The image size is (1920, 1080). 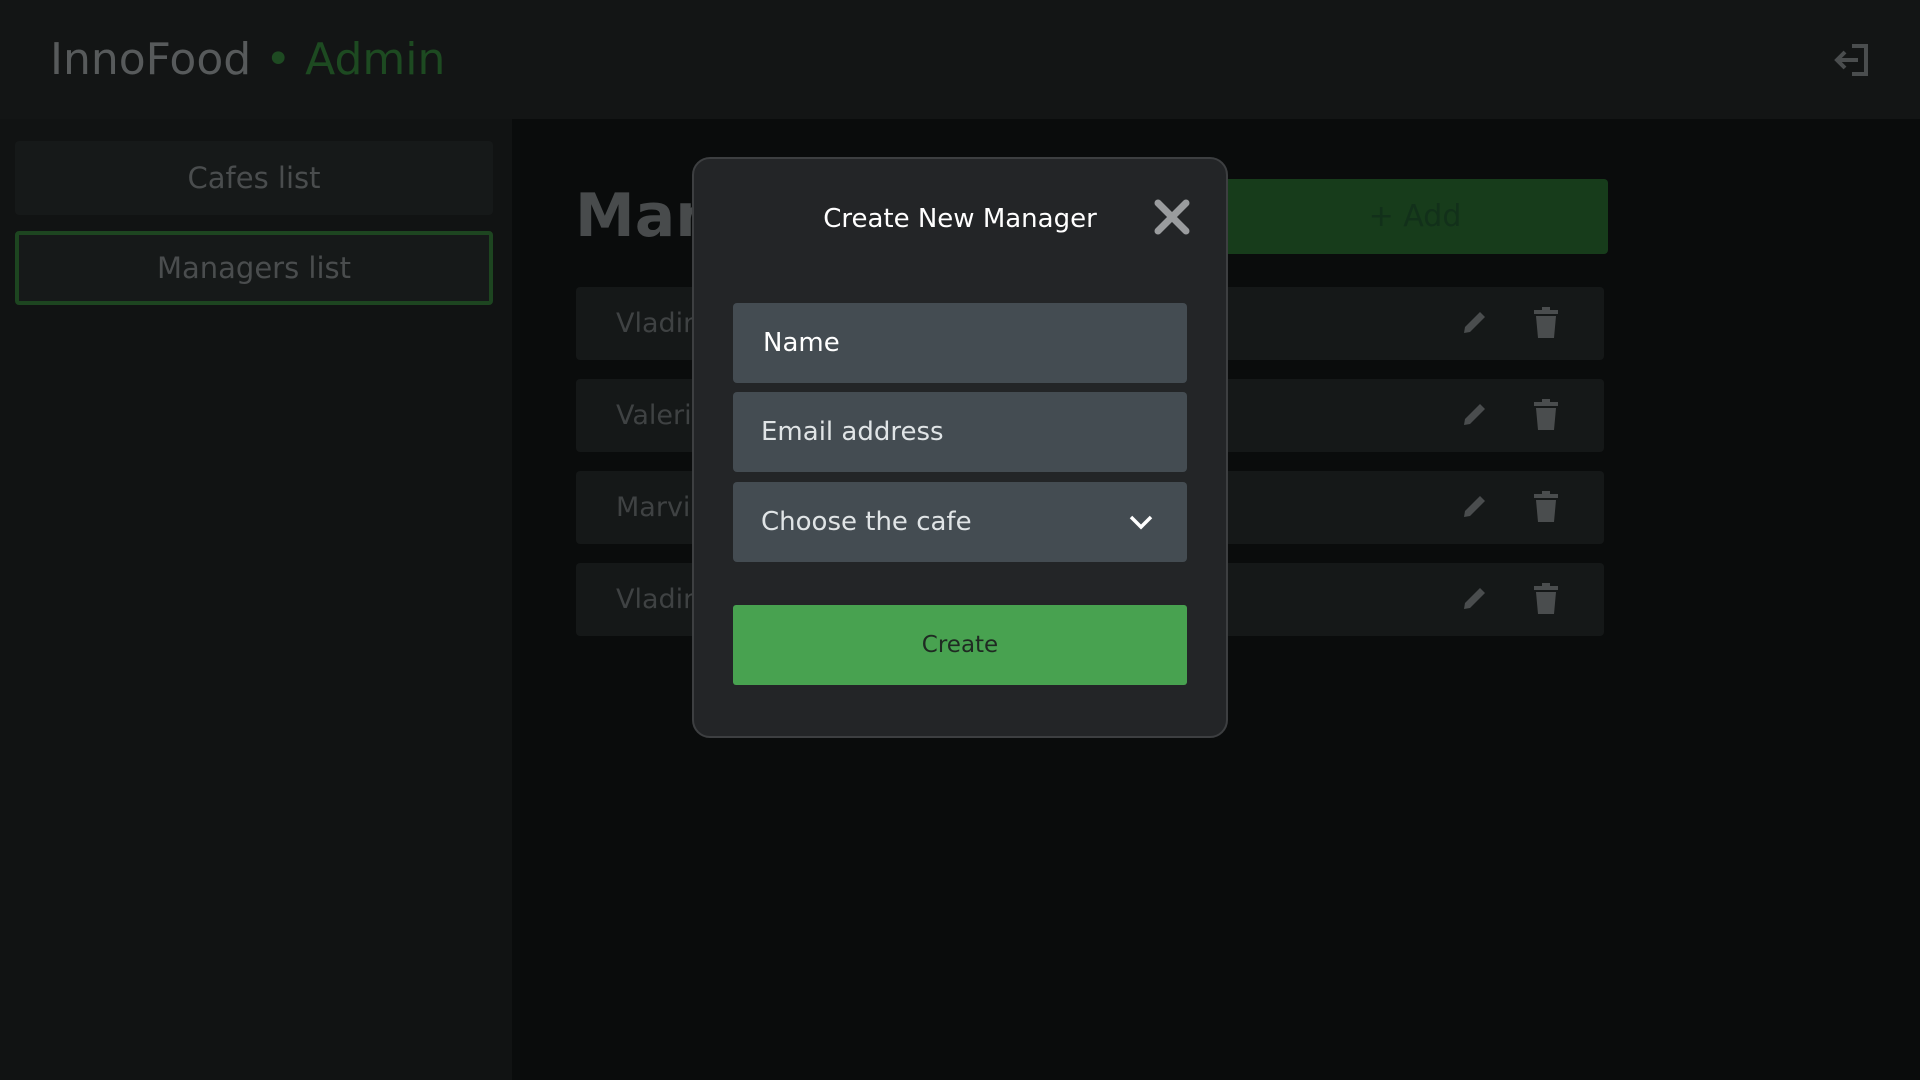 What do you see at coordinates (151, 59) in the screenshot?
I see `brand-app-name: InnoFood` at bounding box center [151, 59].